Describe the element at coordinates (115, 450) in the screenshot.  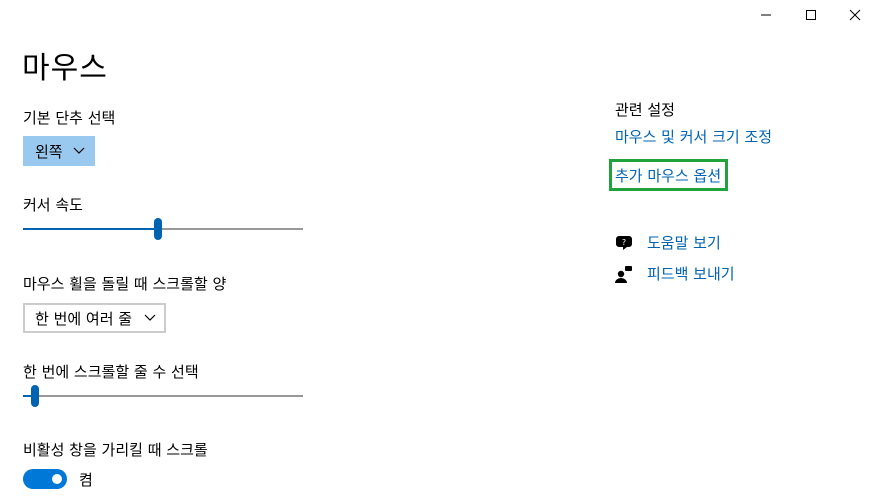
I see `inactive-scroll-label: 비활성 창을 가리킬 때 스크롤` at that location.